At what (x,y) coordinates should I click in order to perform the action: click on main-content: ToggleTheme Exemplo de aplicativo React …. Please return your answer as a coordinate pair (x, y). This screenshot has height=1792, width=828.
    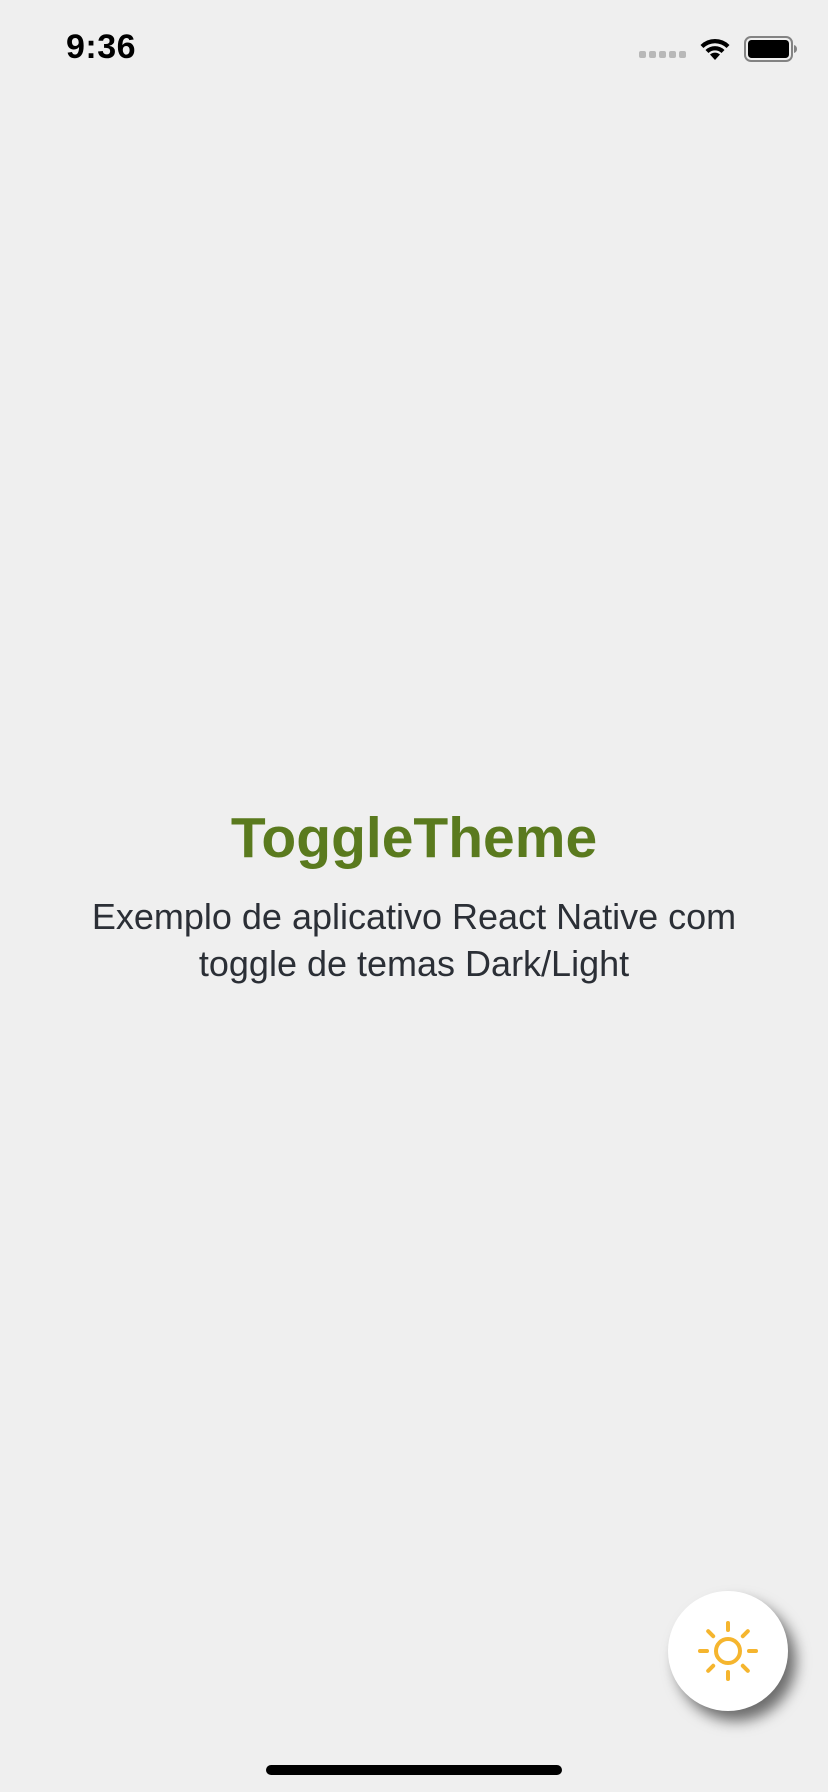
    Looking at the image, I should click on (414, 891).